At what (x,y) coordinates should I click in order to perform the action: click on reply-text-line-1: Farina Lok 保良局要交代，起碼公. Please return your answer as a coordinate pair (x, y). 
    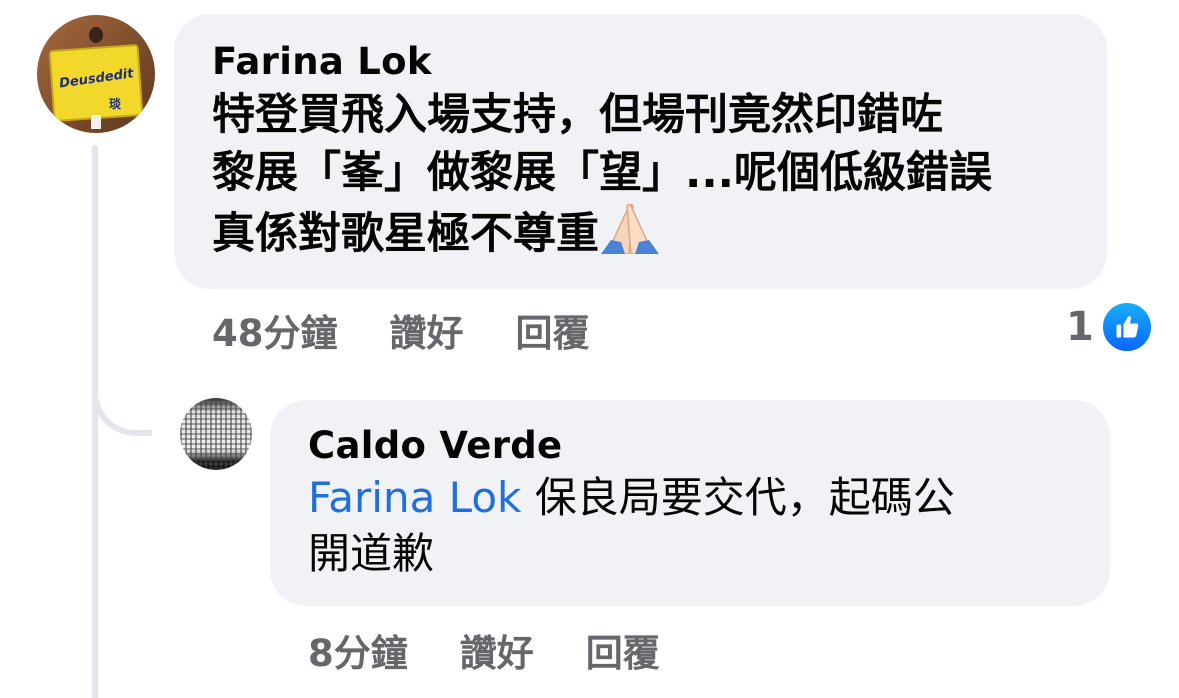
    Looking at the image, I should click on (690, 498).